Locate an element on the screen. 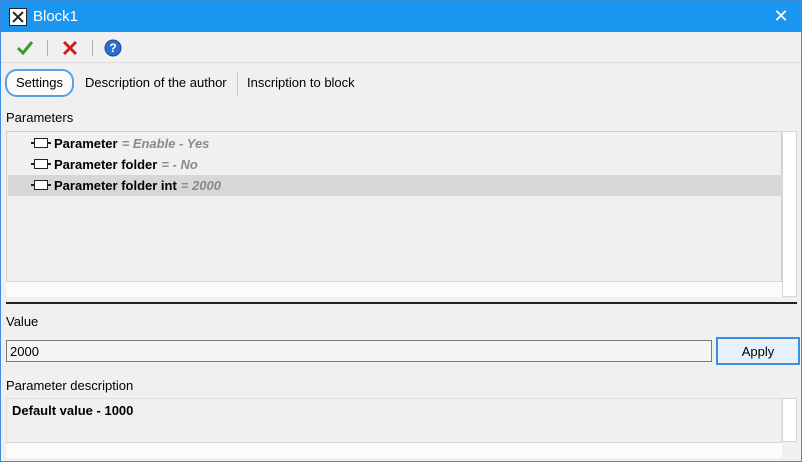  parameter-name: Parameter folder is located at coordinates (106, 164).